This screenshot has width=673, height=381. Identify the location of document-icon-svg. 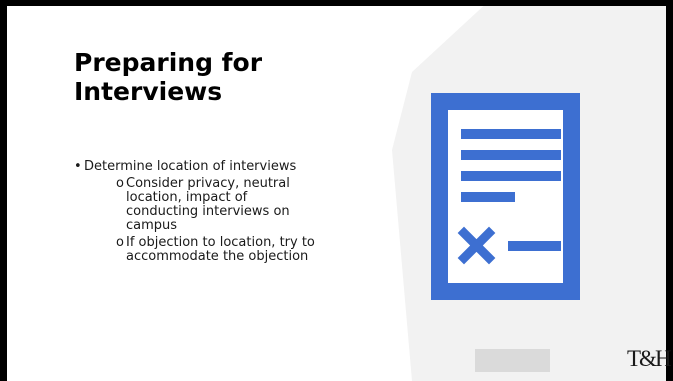
(505, 196).